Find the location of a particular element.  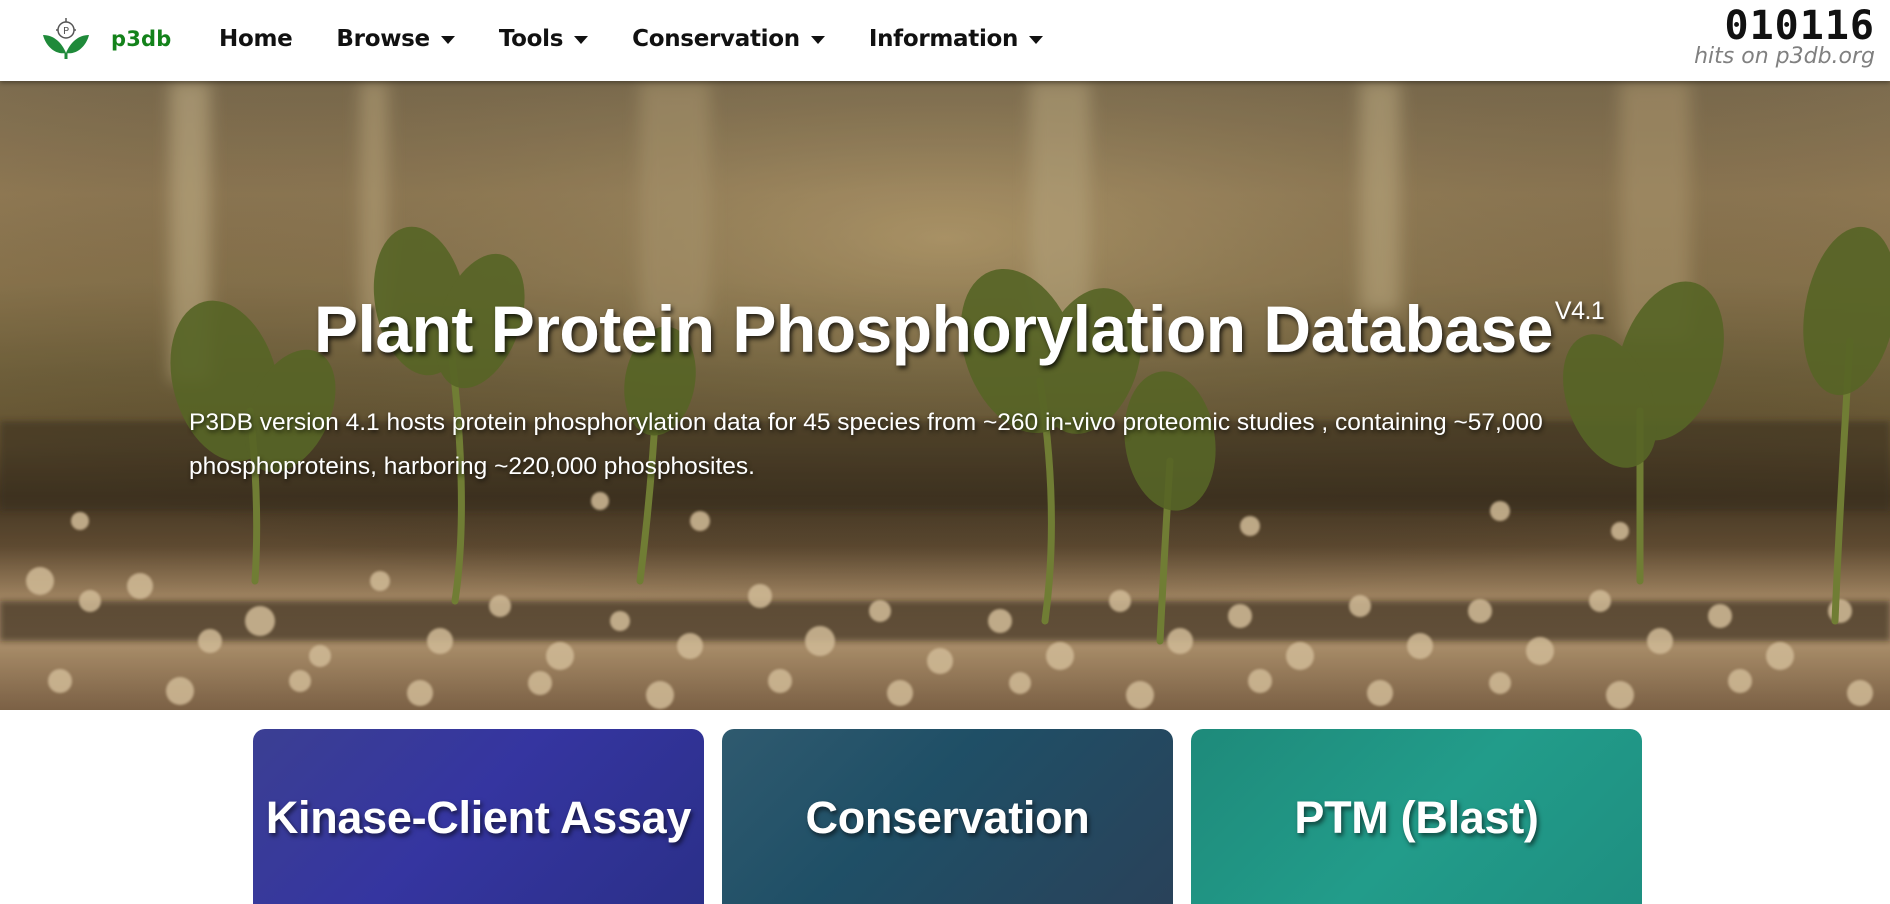

svg-text: P is located at coordinates (66, 31).